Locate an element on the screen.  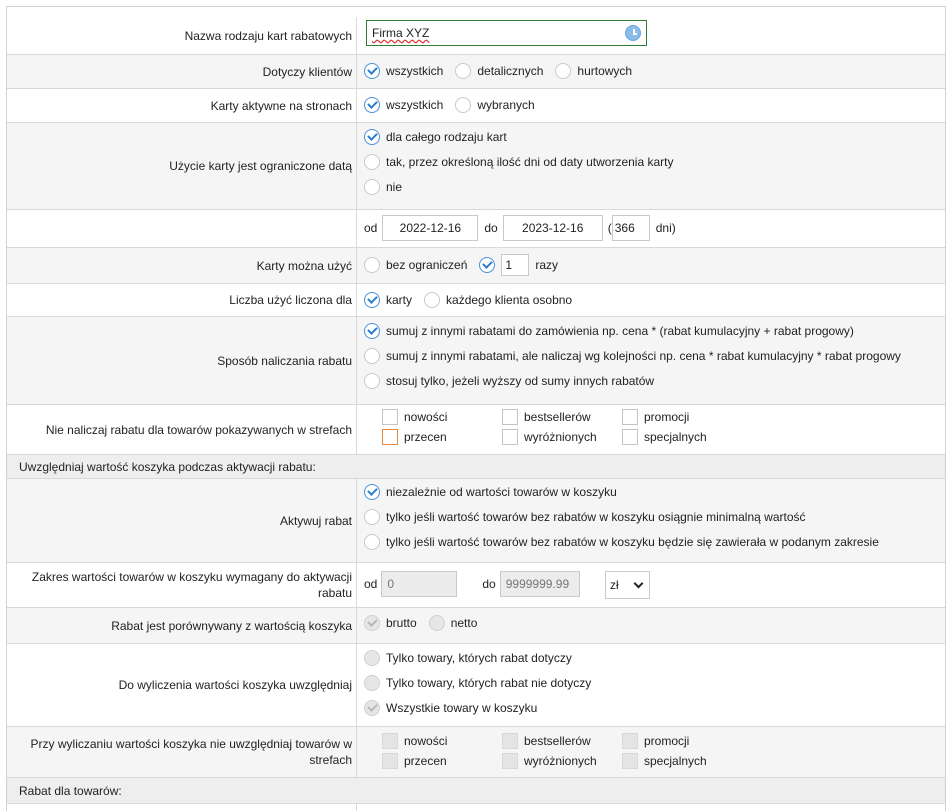
cart-zone-promo-checkbox is located at coordinates (630, 741).